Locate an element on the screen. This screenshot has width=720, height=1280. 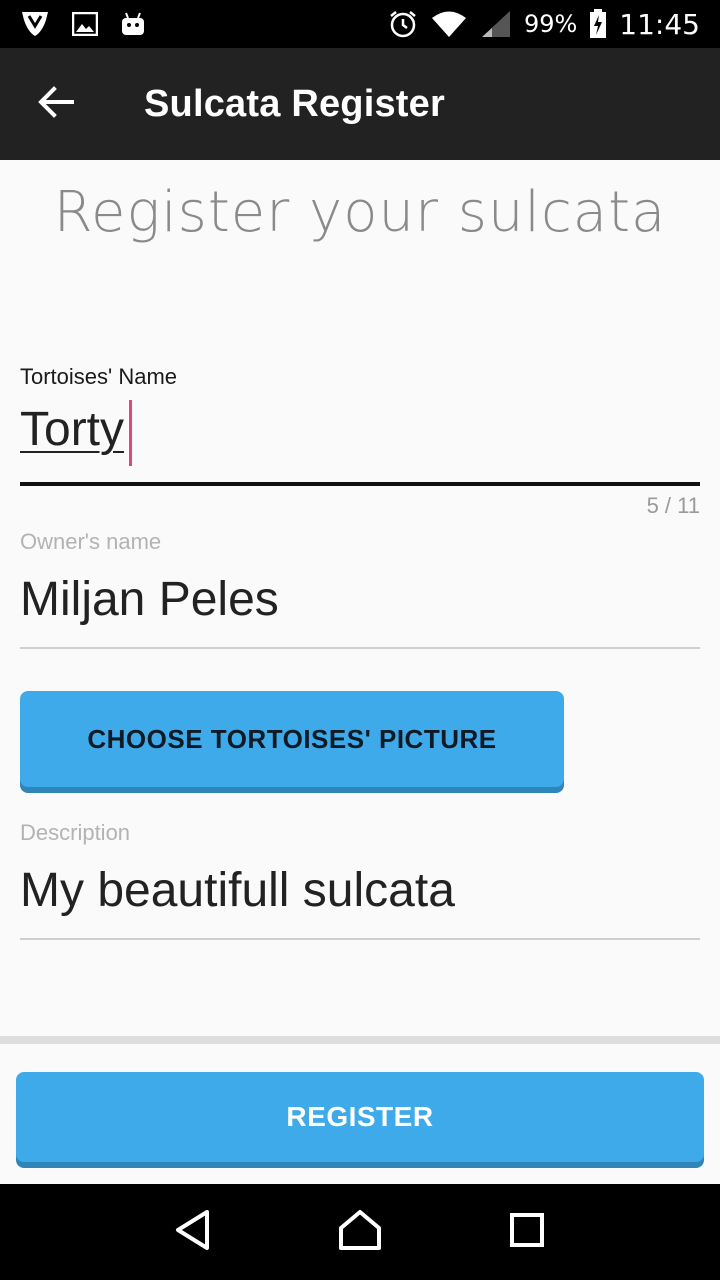
footer-divider is located at coordinates (360, 1040).